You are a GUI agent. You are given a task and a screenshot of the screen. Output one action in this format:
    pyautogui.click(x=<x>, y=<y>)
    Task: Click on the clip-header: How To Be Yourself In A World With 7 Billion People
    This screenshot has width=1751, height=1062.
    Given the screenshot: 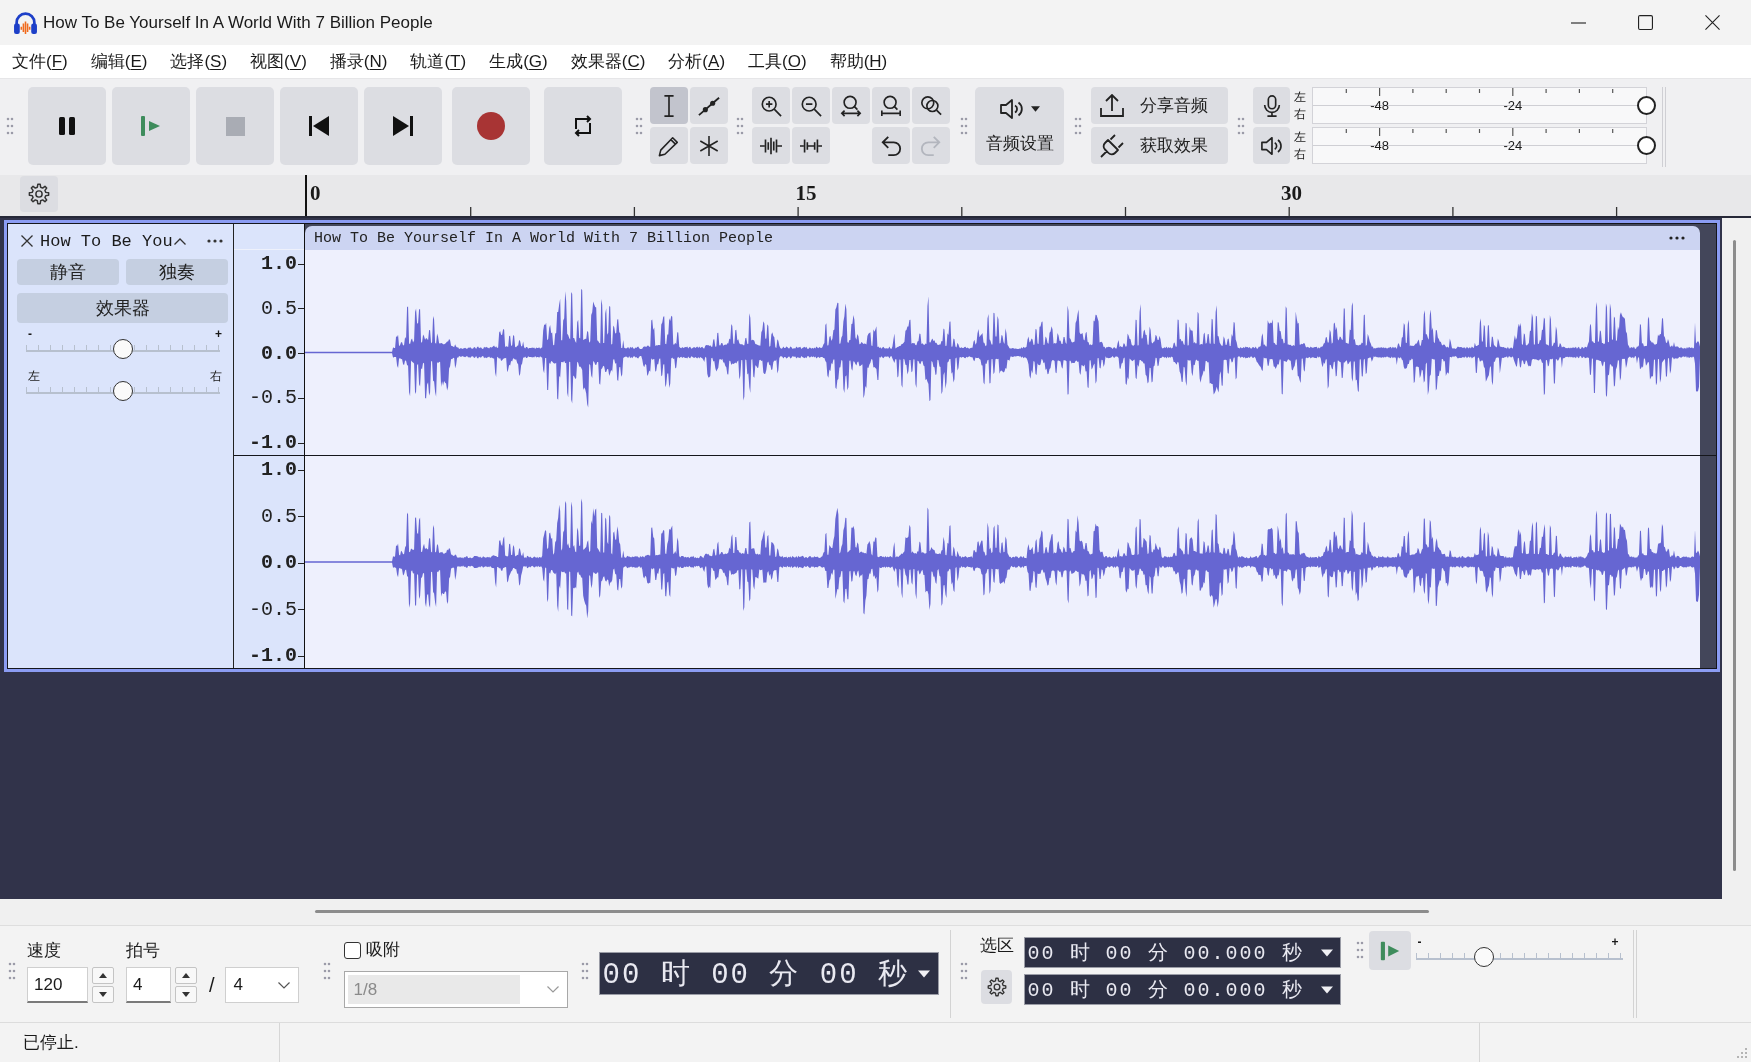 What is the action you would take?
    pyautogui.click(x=1002, y=238)
    